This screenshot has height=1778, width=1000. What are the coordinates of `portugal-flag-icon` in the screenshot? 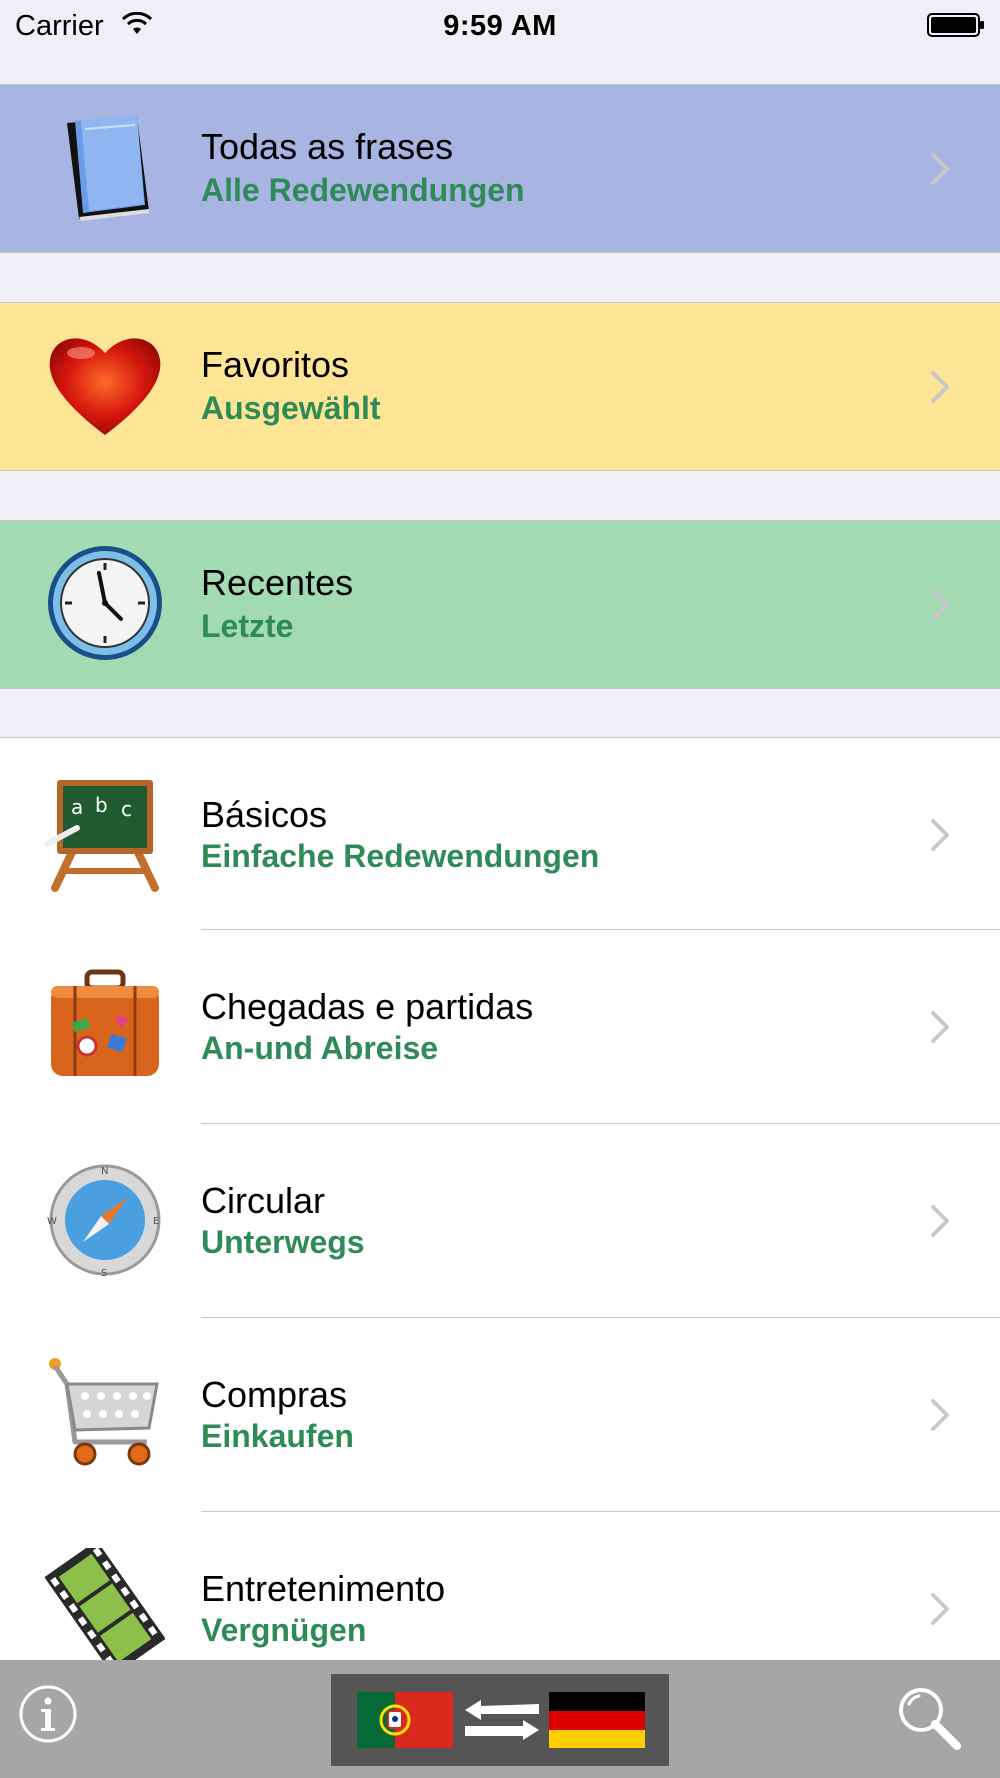 It's located at (405, 1720).